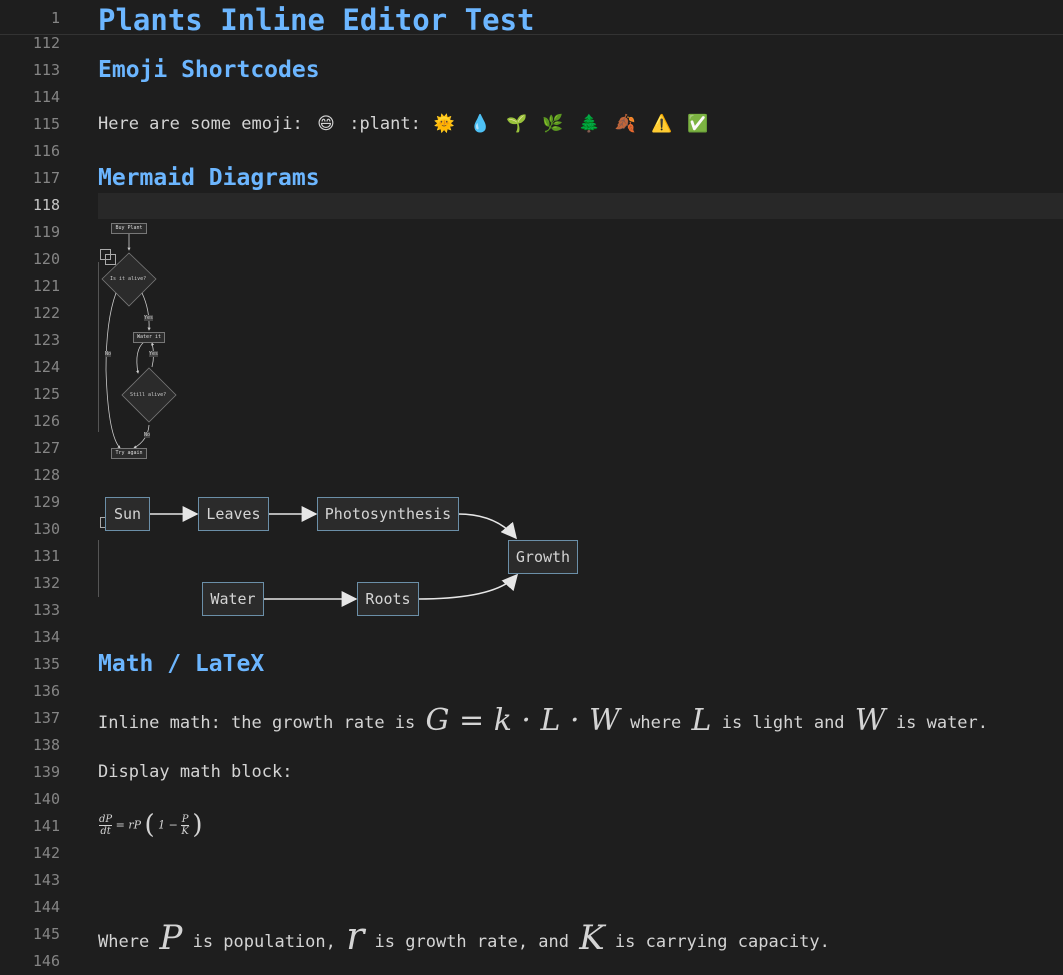 Image resolution: width=1063 pixels, height=975 pixels. Describe the element at coordinates (46, 178) in the screenshot. I see `gutter-line-number: 117` at that location.